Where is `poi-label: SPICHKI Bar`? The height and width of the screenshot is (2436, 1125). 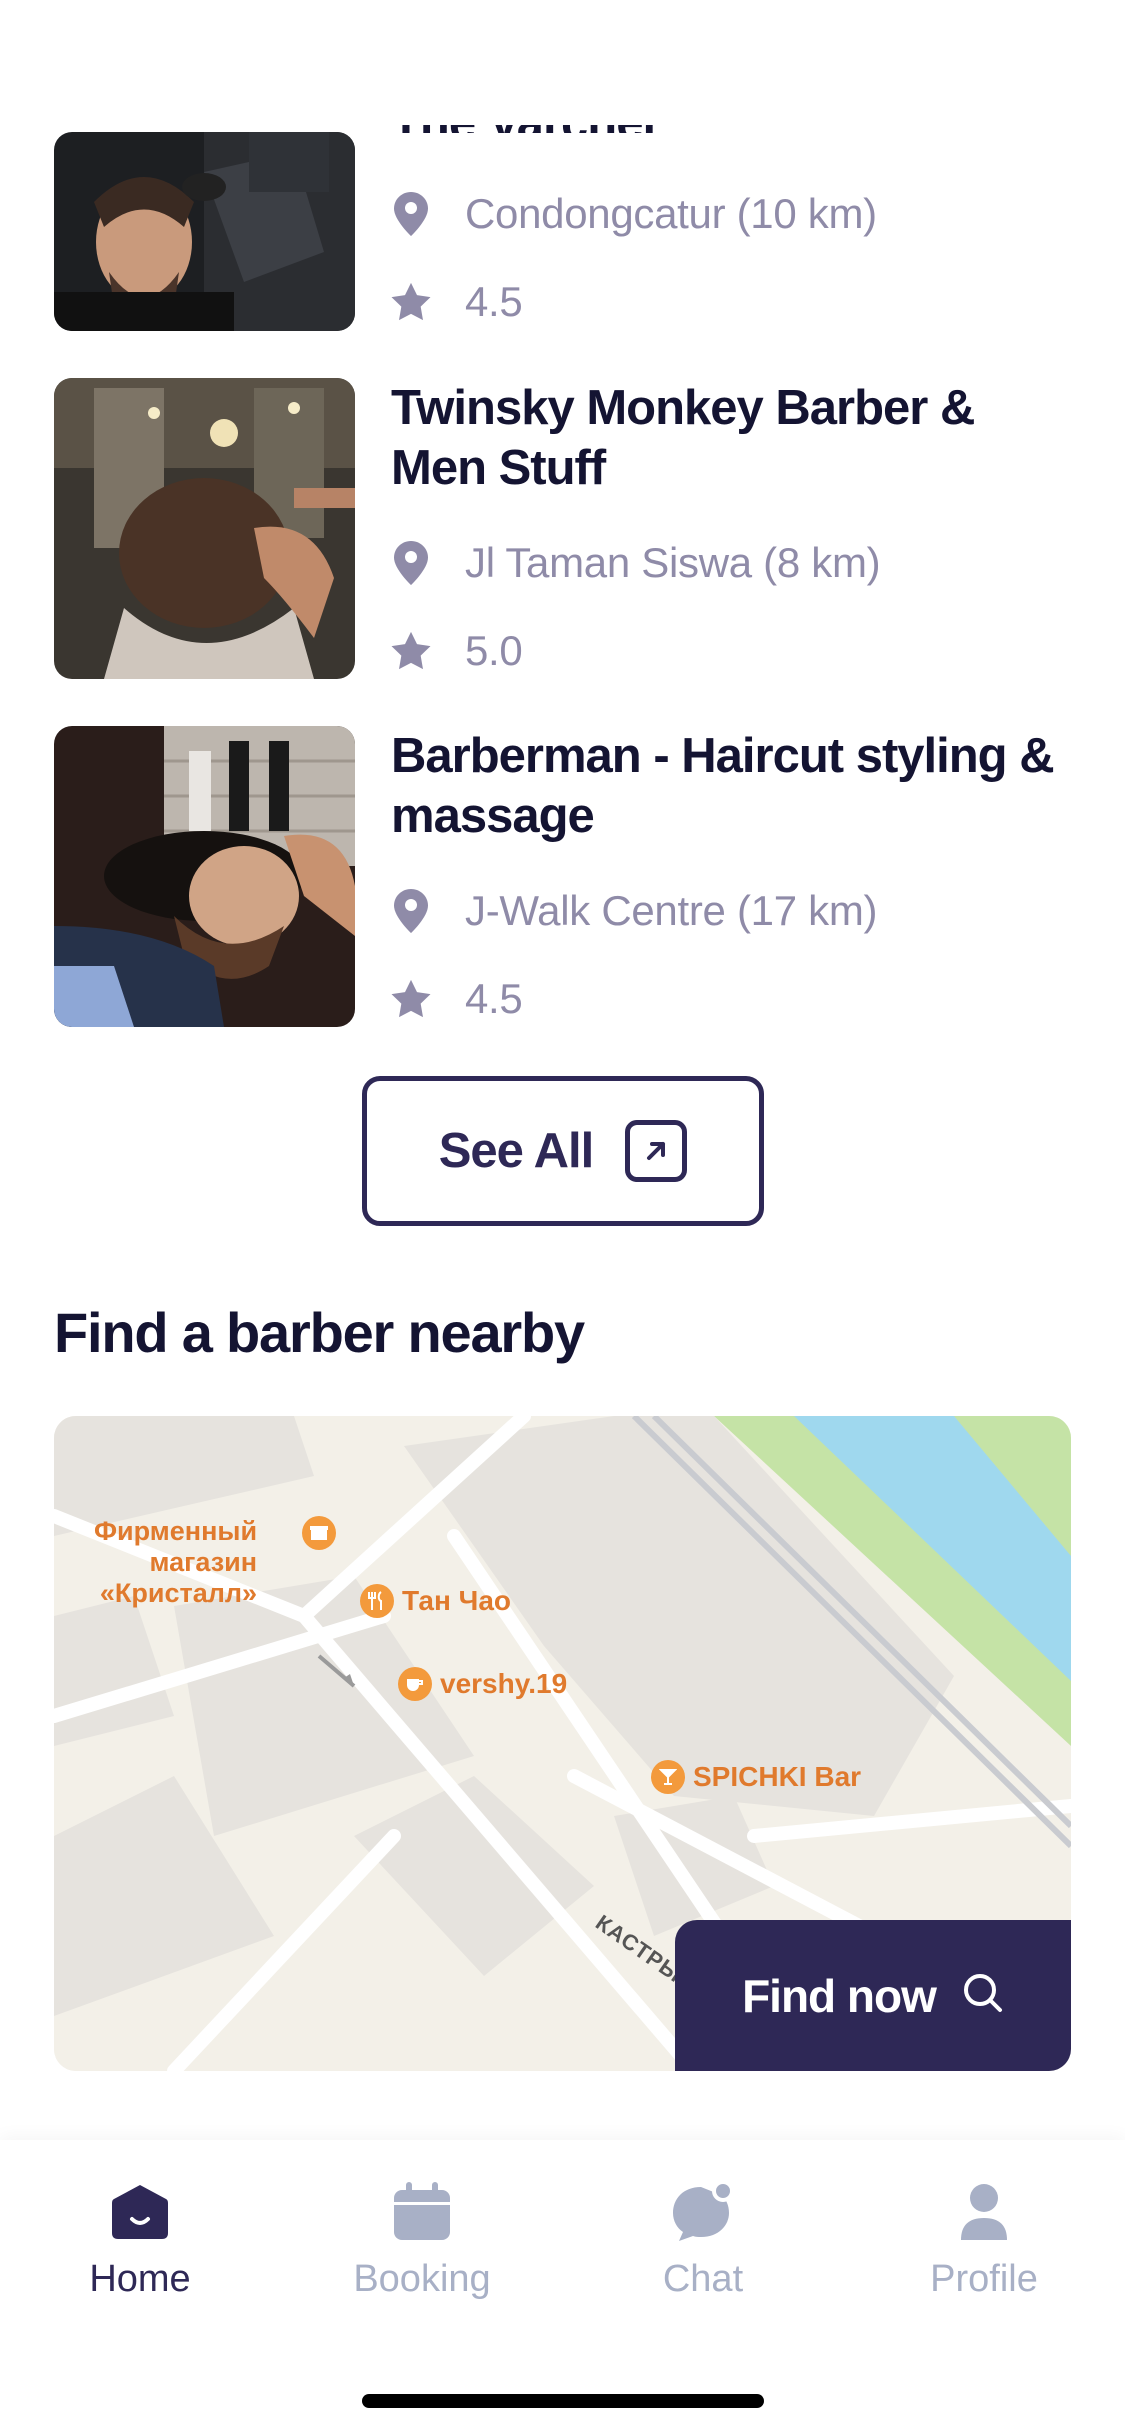 poi-label: SPICHKI Bar is located at coordinates (777, 1776).